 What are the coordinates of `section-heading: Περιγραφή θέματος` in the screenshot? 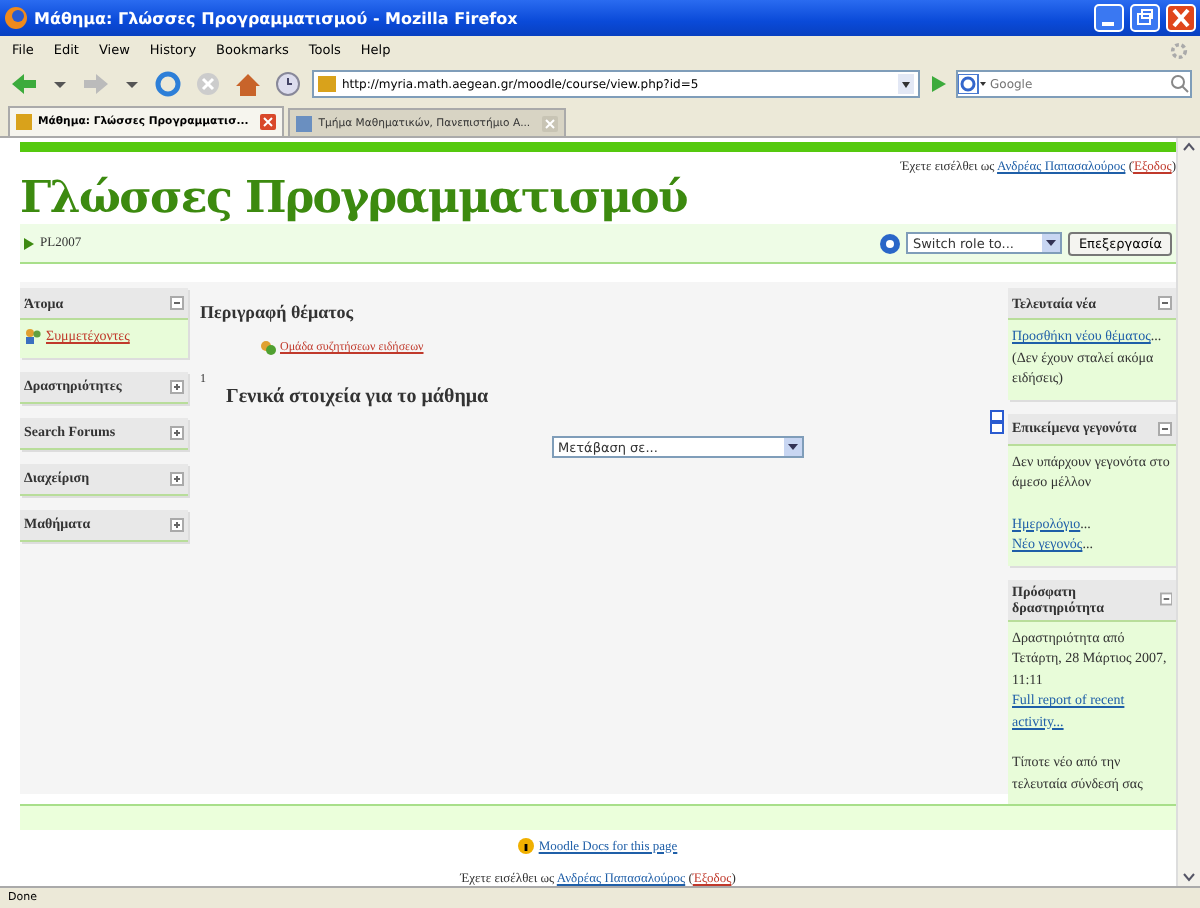 It's located at (278, 312).